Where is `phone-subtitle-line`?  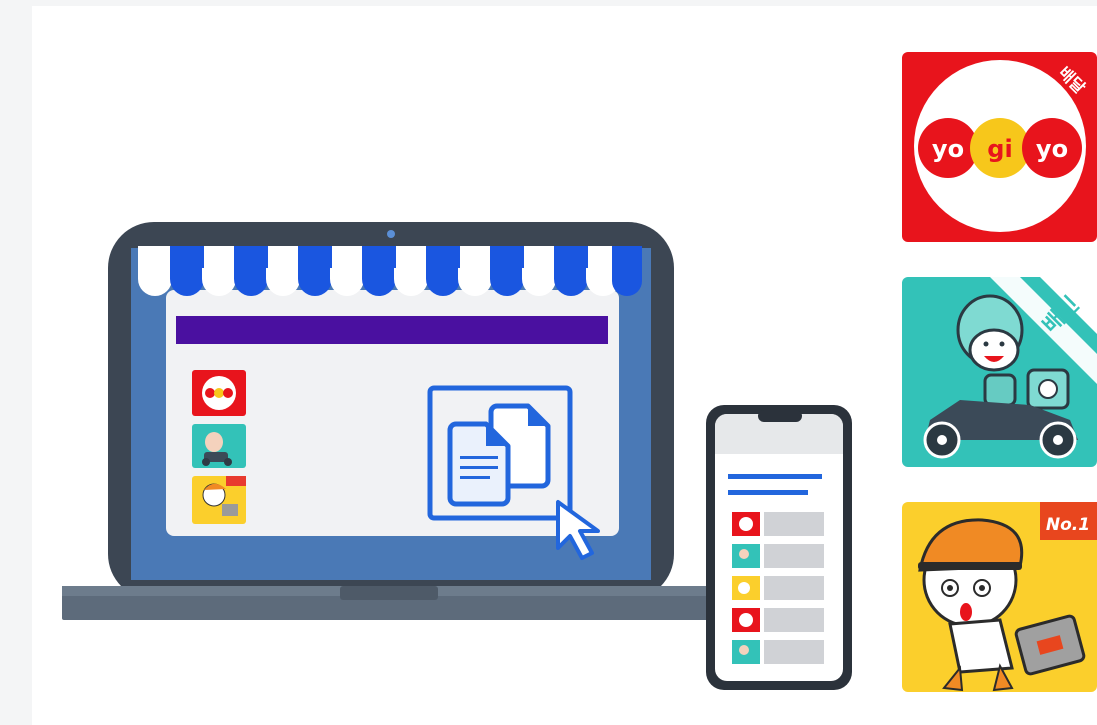 phone-subtitle-line is located at coordinates (768, 492).